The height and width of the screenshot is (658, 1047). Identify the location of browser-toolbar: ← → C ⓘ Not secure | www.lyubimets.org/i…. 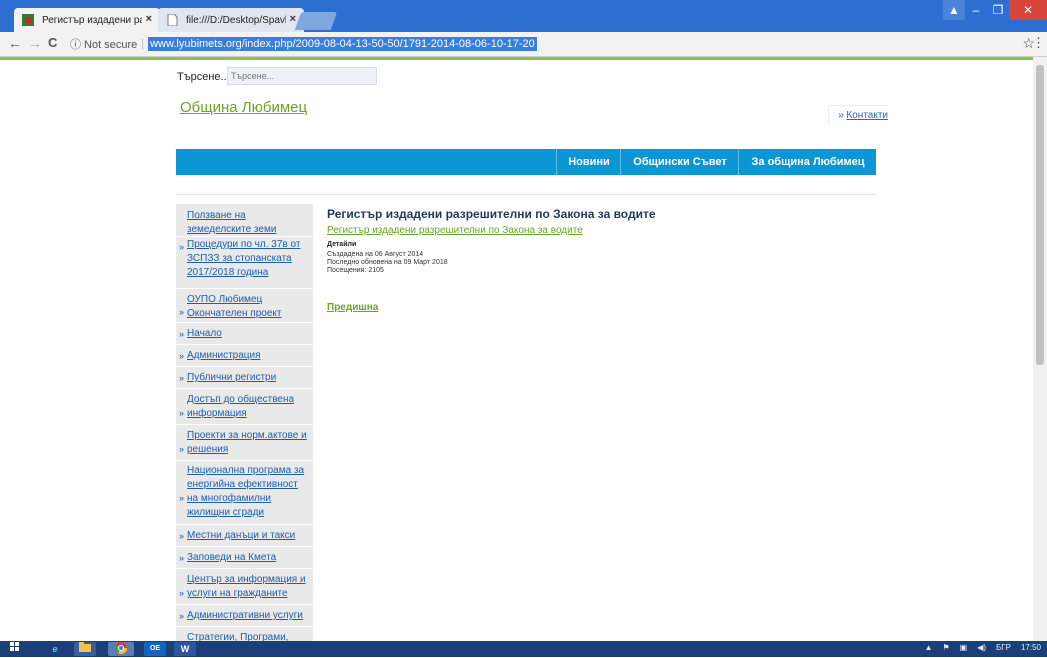
(523, 44).